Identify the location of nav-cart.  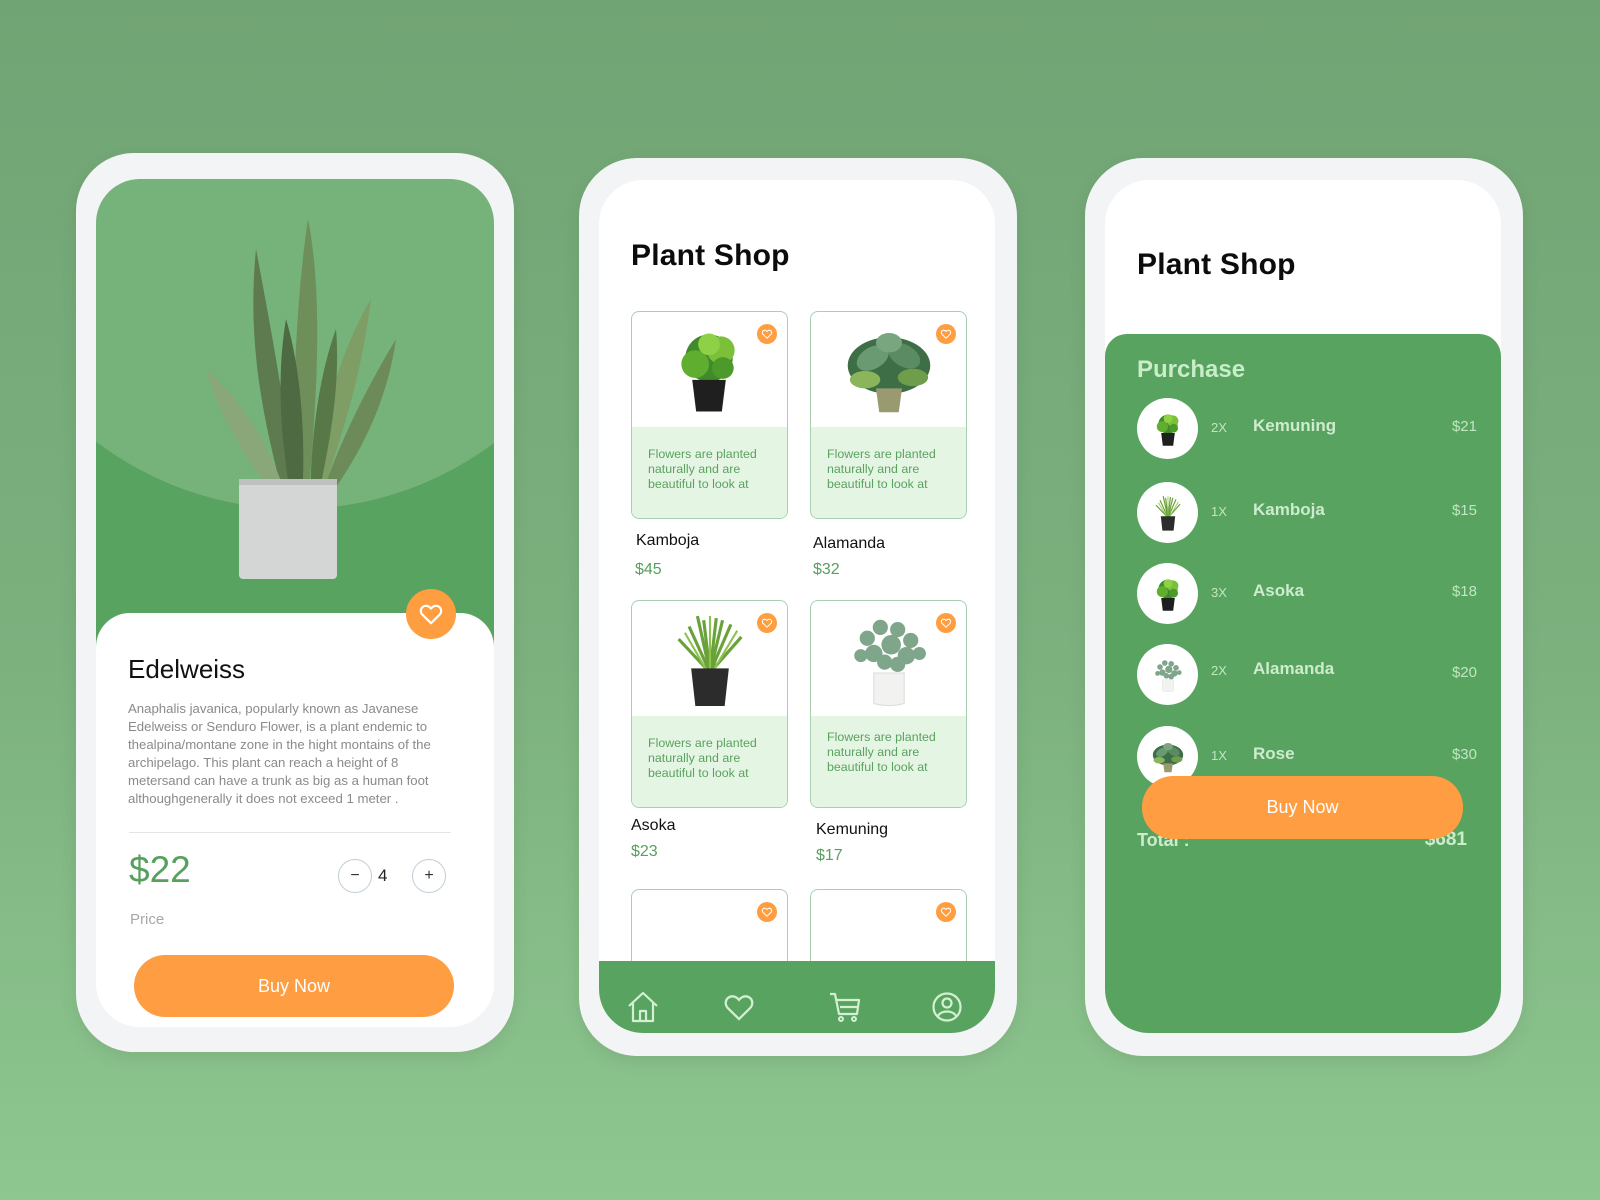
(845, 1007).